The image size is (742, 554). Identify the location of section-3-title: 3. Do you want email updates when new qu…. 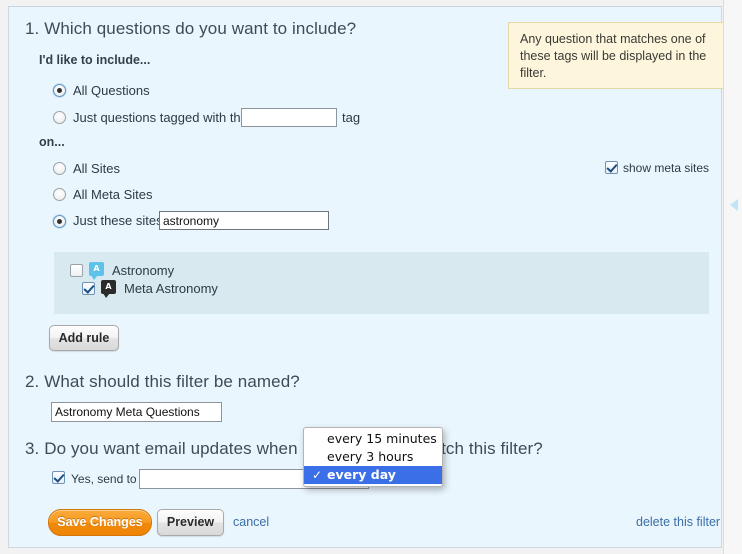
(284, 448).